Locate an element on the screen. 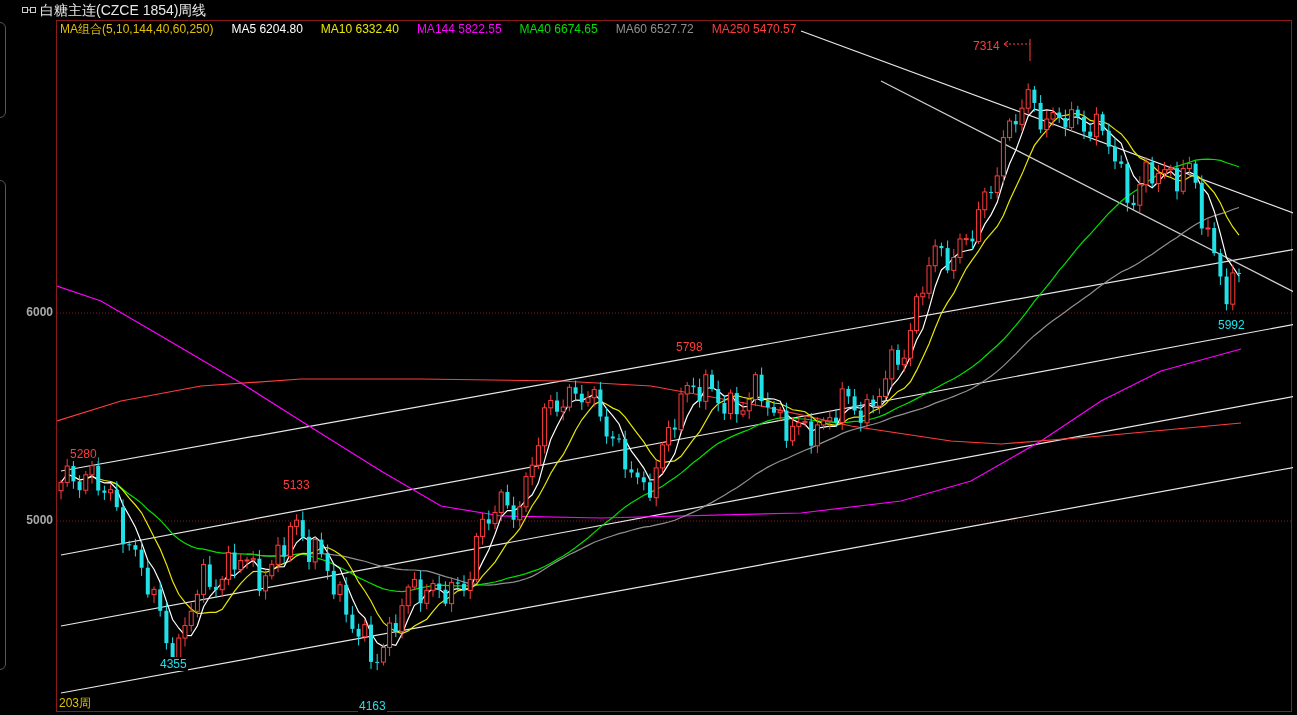  price-annotation: 5798 is located at coordinates (689, 347).